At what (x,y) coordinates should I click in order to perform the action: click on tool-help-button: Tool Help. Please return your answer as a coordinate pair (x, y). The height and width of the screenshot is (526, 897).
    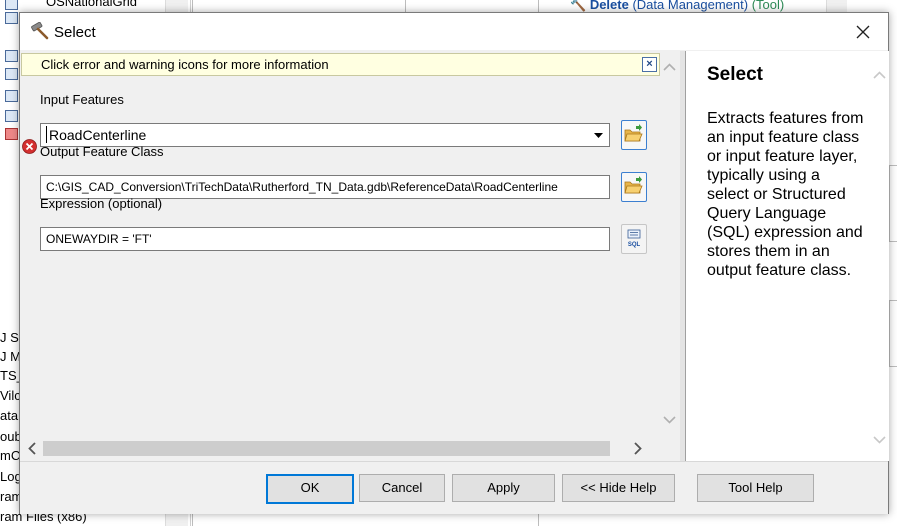
    Looking at the image, I should click on (755, 488).